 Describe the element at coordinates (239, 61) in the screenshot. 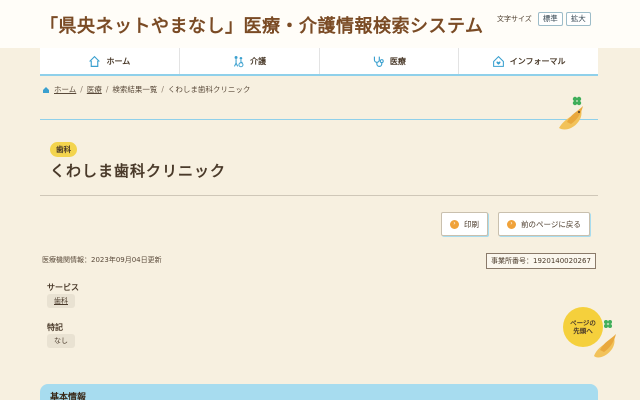

I see `care-icon` at that location.